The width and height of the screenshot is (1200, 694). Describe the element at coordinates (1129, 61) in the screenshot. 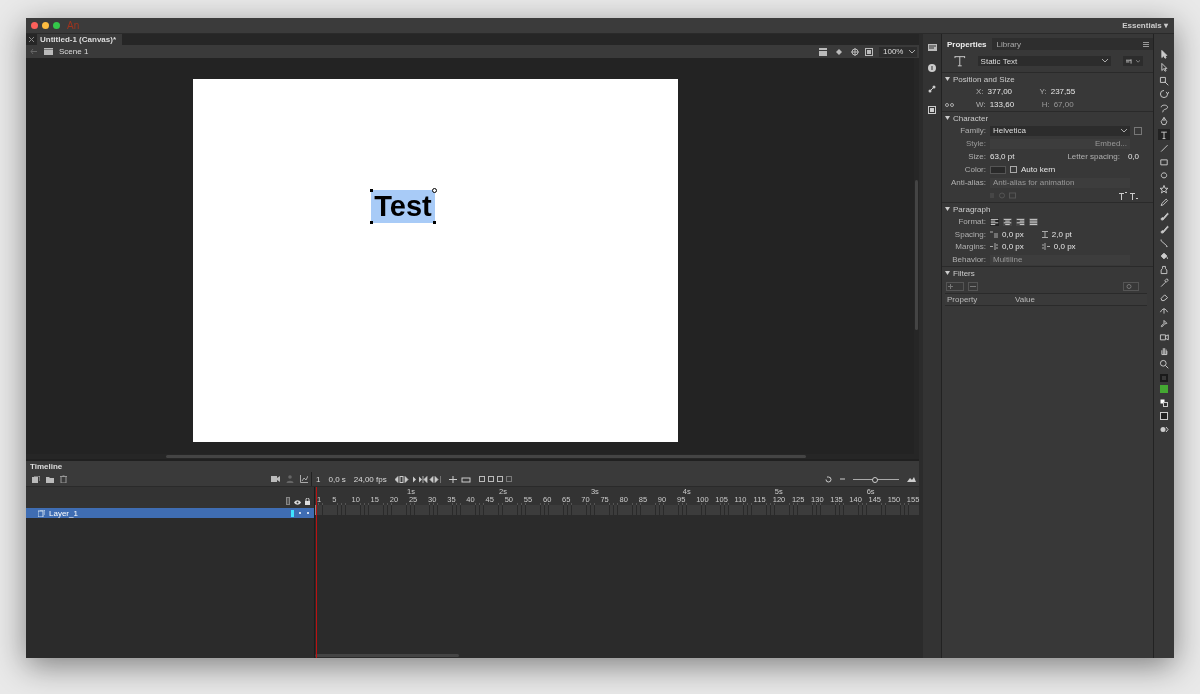

I see `orientation-icon` at that location.